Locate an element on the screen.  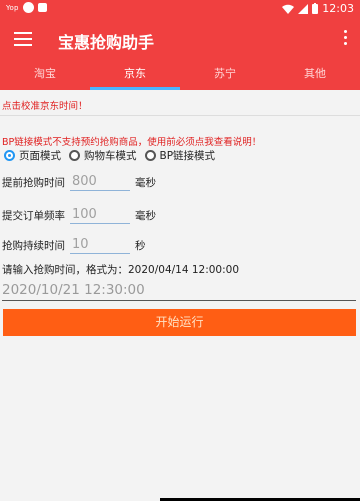
frequency-unit: 毫秒 is located at coordinates (145, 216).